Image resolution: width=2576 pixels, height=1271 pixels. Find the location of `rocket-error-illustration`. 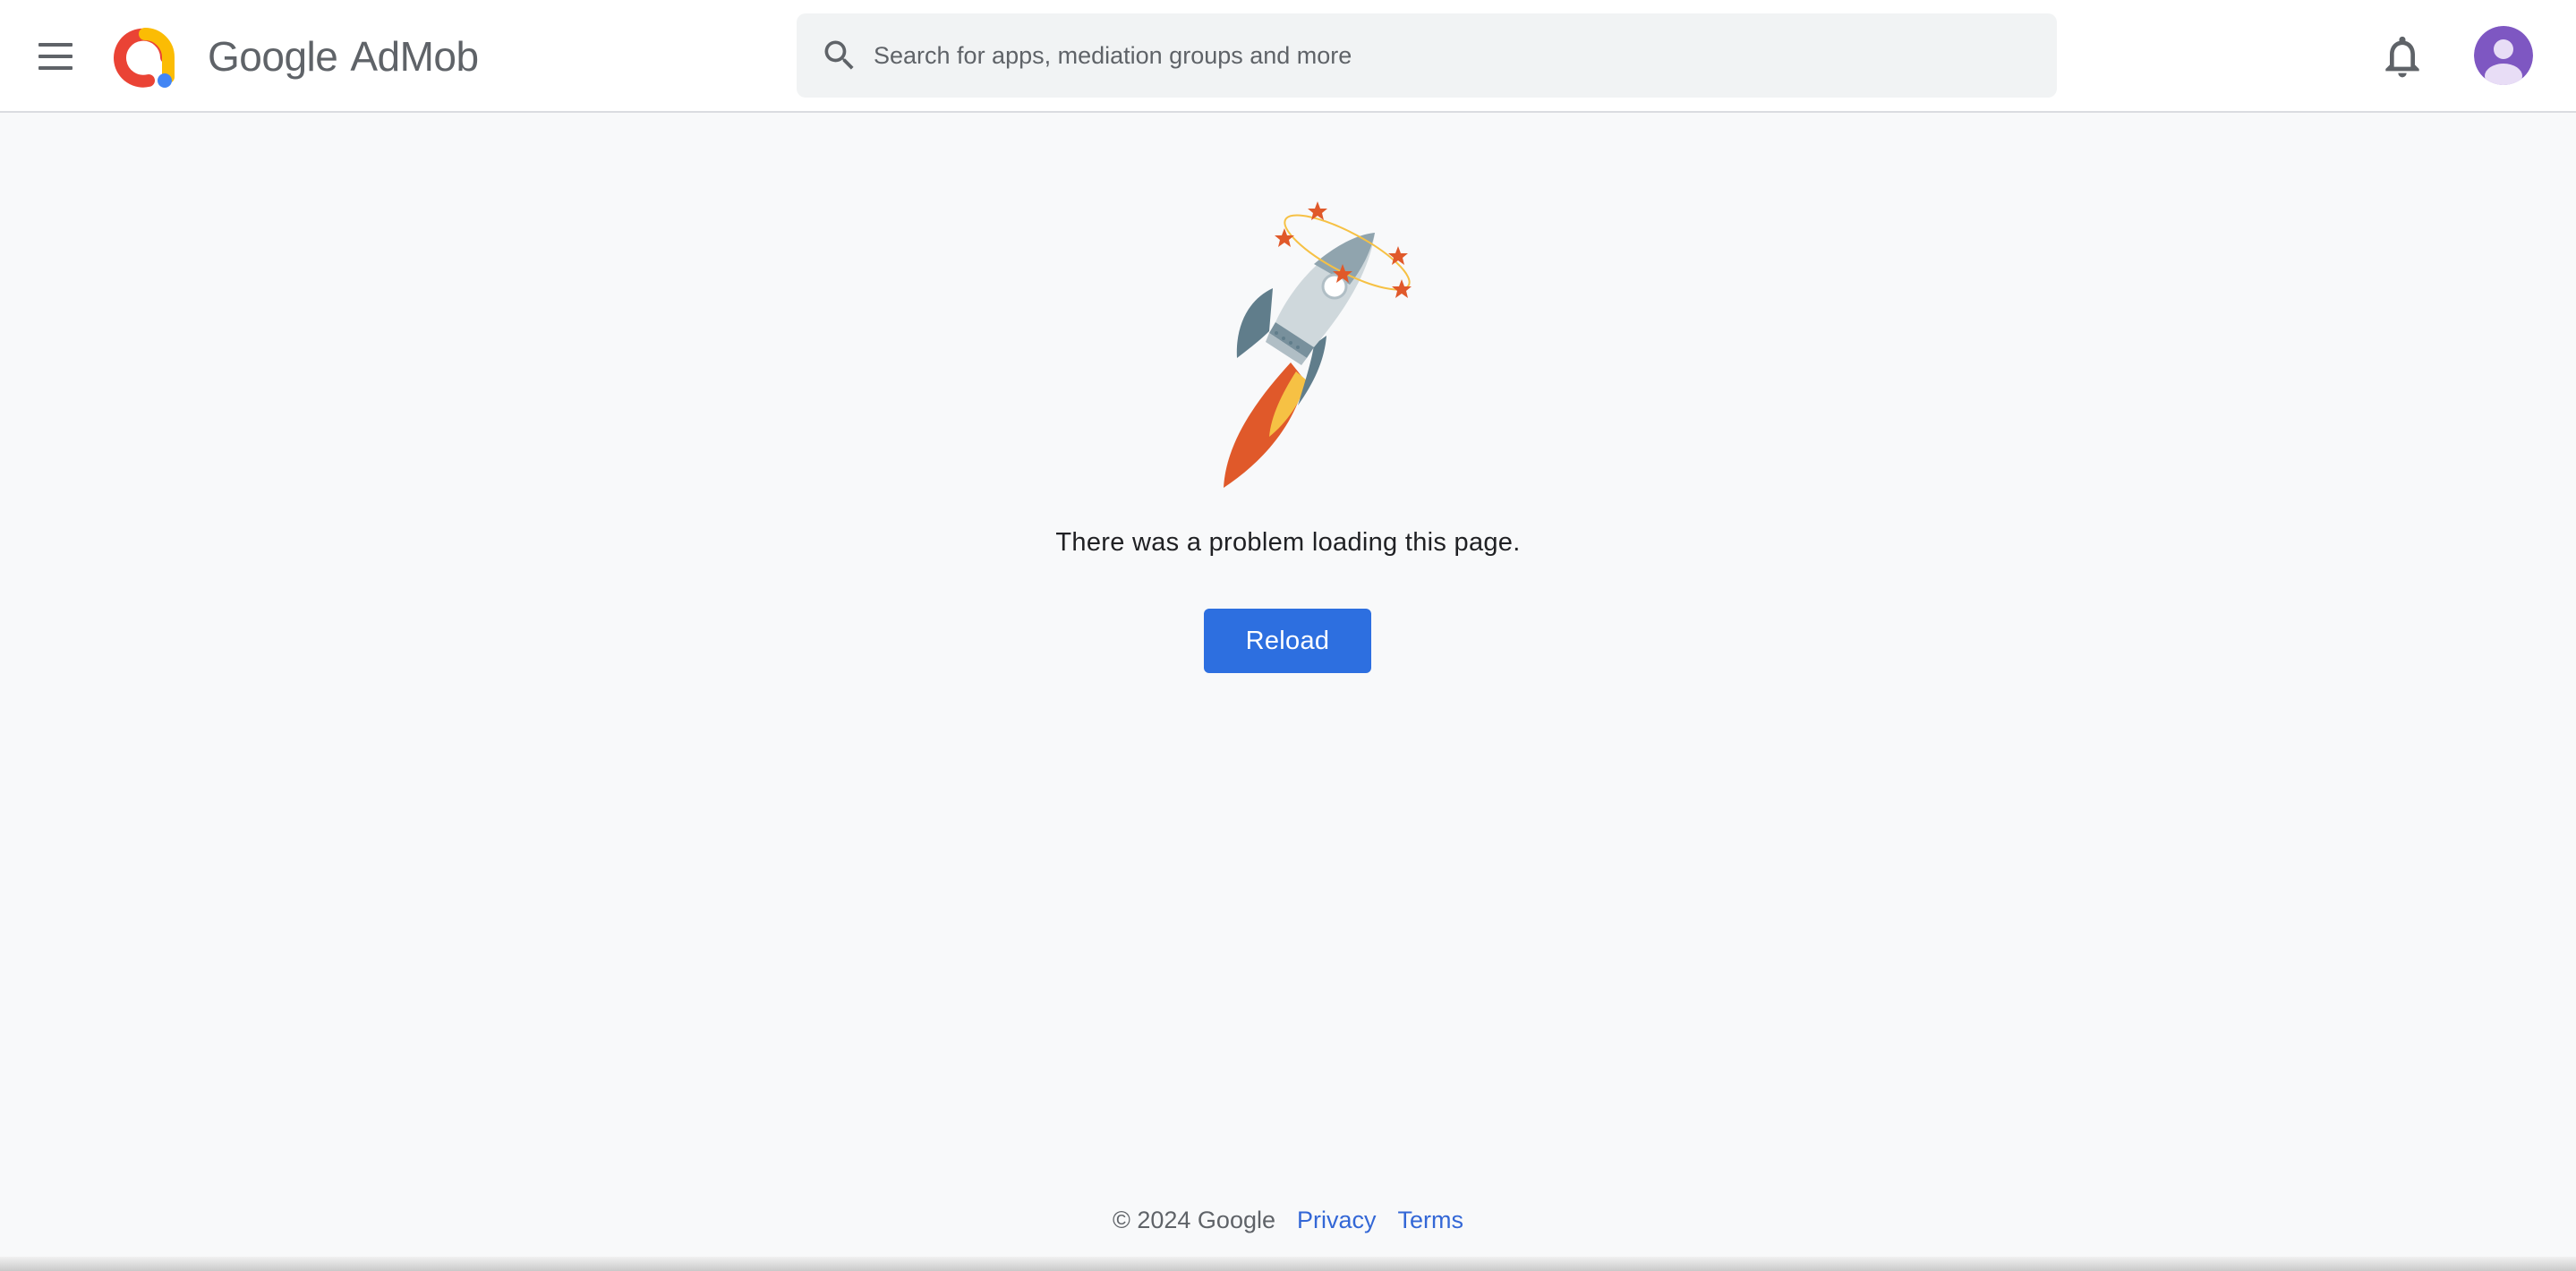

rocket-error-illustration is located at coordinates (1318, 344).